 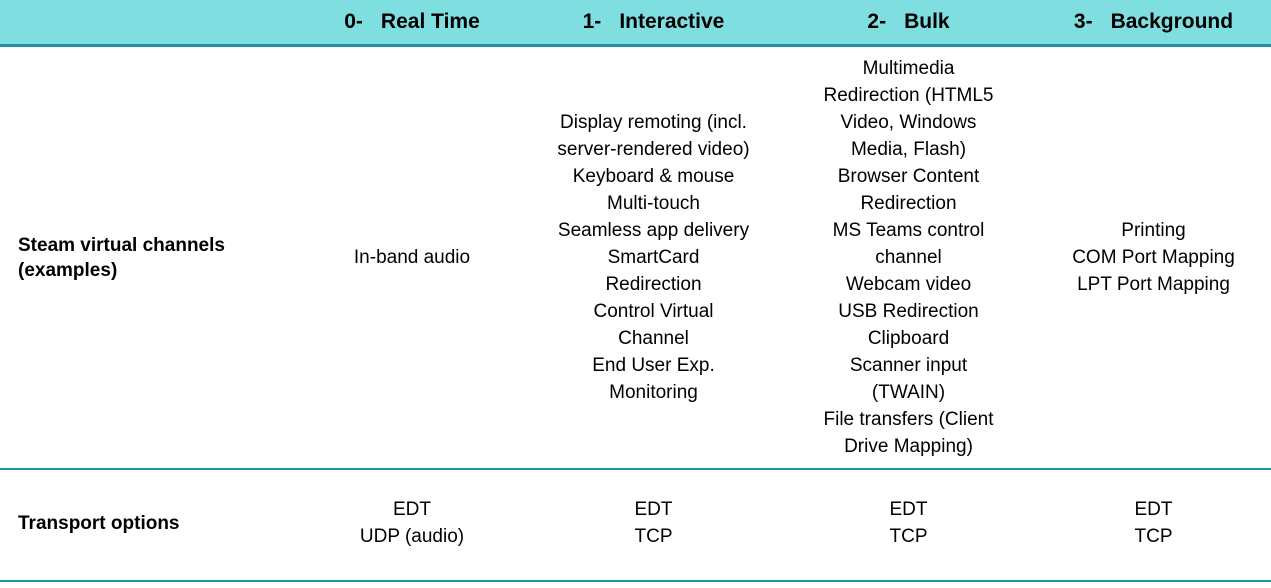 What do you see at coordinates (412, 536) in the screenshot?
I see `cell-line: UDP (audio)` at bounding box center [412, 536].